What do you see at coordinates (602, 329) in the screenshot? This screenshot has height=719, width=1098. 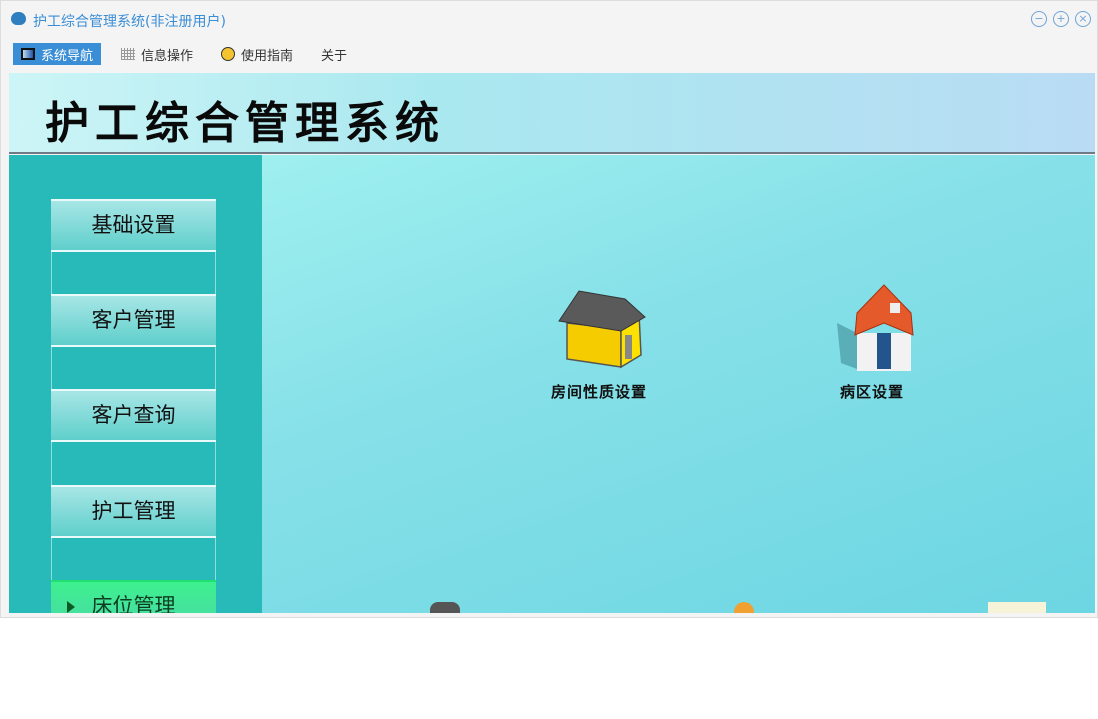 I see `yellow-house-icon` at bounding box center [602, 329].